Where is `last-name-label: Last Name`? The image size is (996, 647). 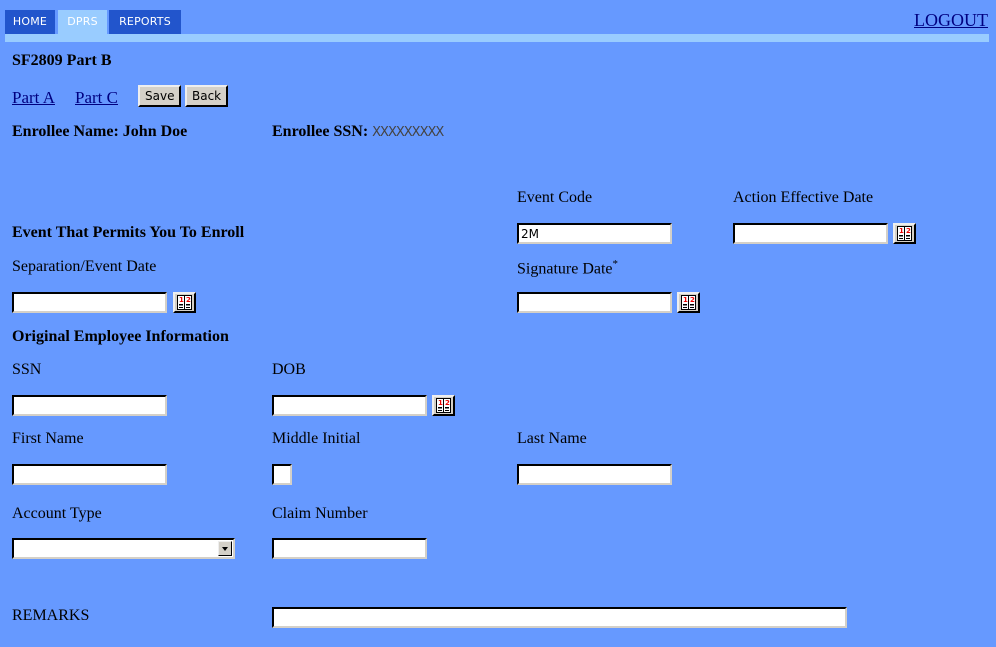 last-name-label: Last Name is located at coordinates (552, 438).